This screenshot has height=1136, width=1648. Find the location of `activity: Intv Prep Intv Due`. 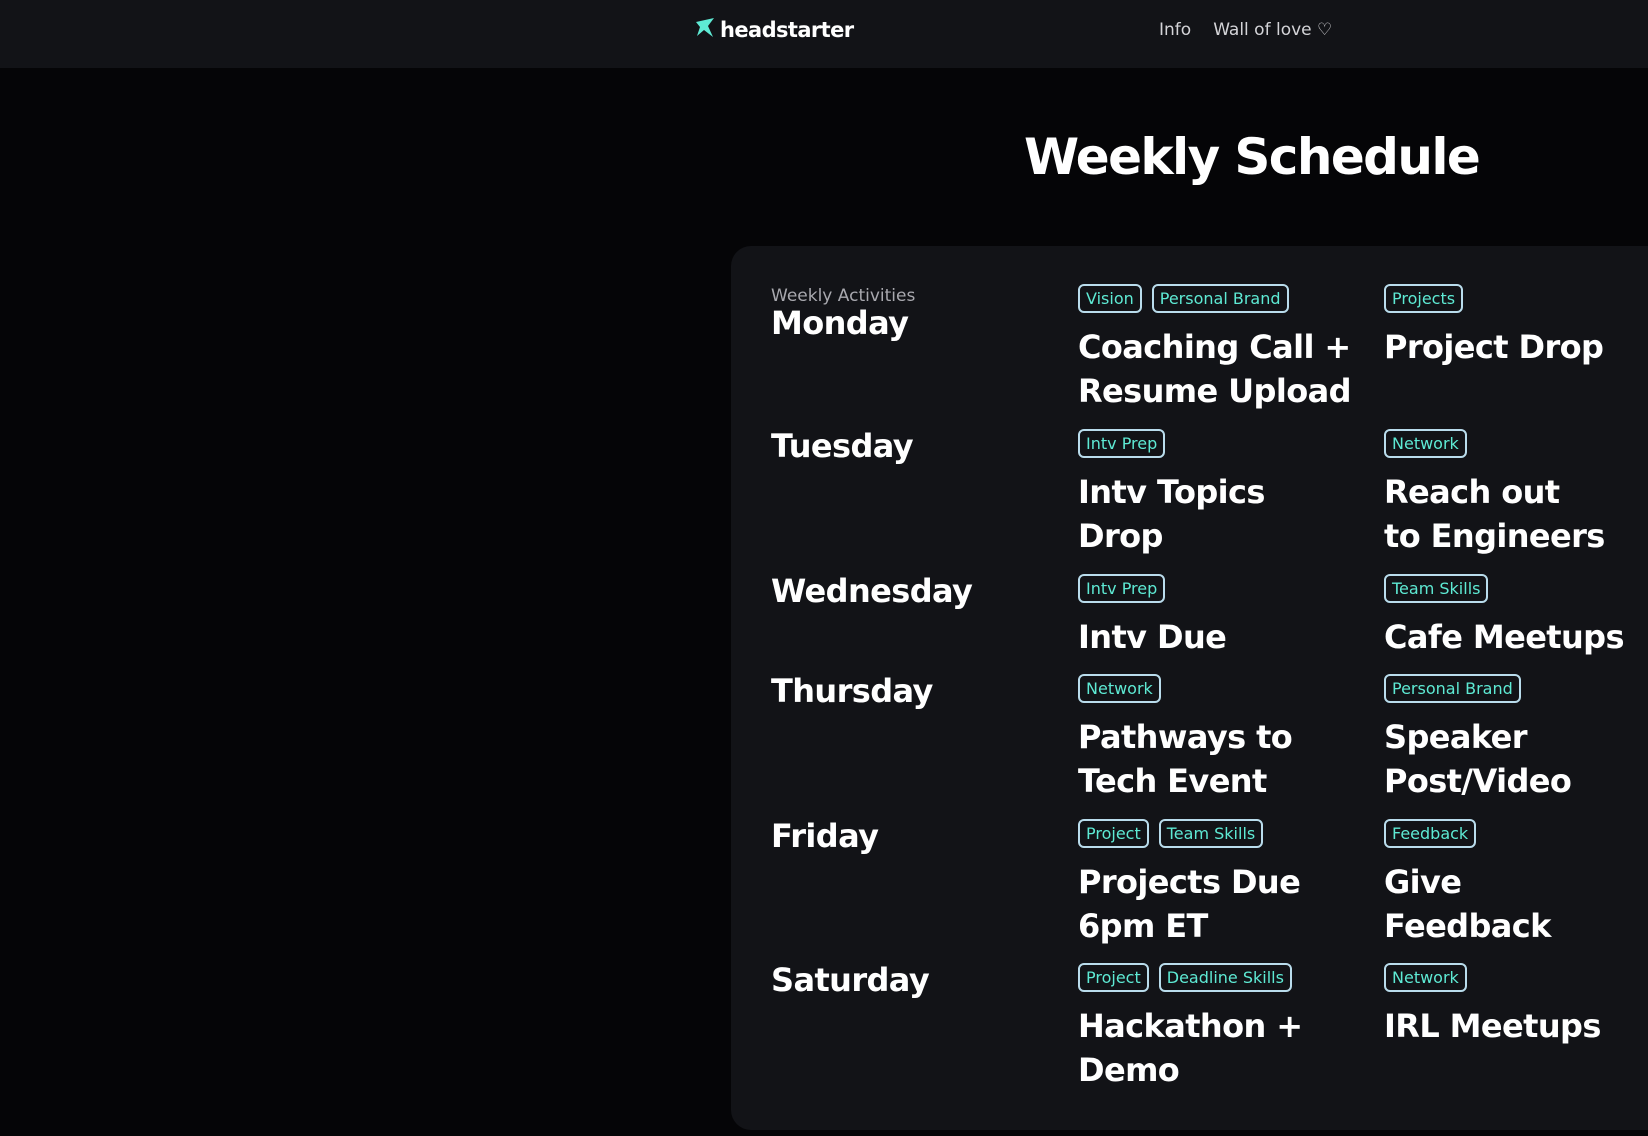

activity: Intv Prep Intv Due is located at coordinates (1152, 616).